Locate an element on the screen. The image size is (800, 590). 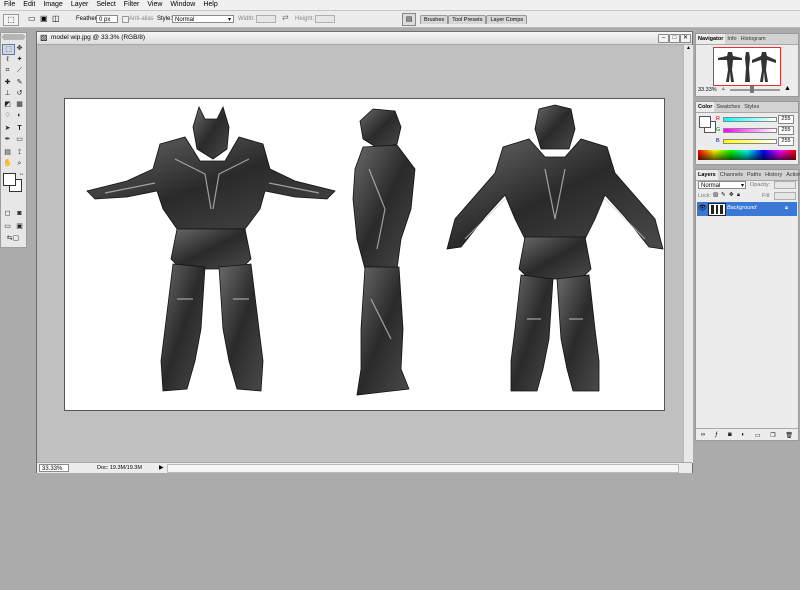
lasso-tool-icon: ℓ is located at coordinates (7, 59).